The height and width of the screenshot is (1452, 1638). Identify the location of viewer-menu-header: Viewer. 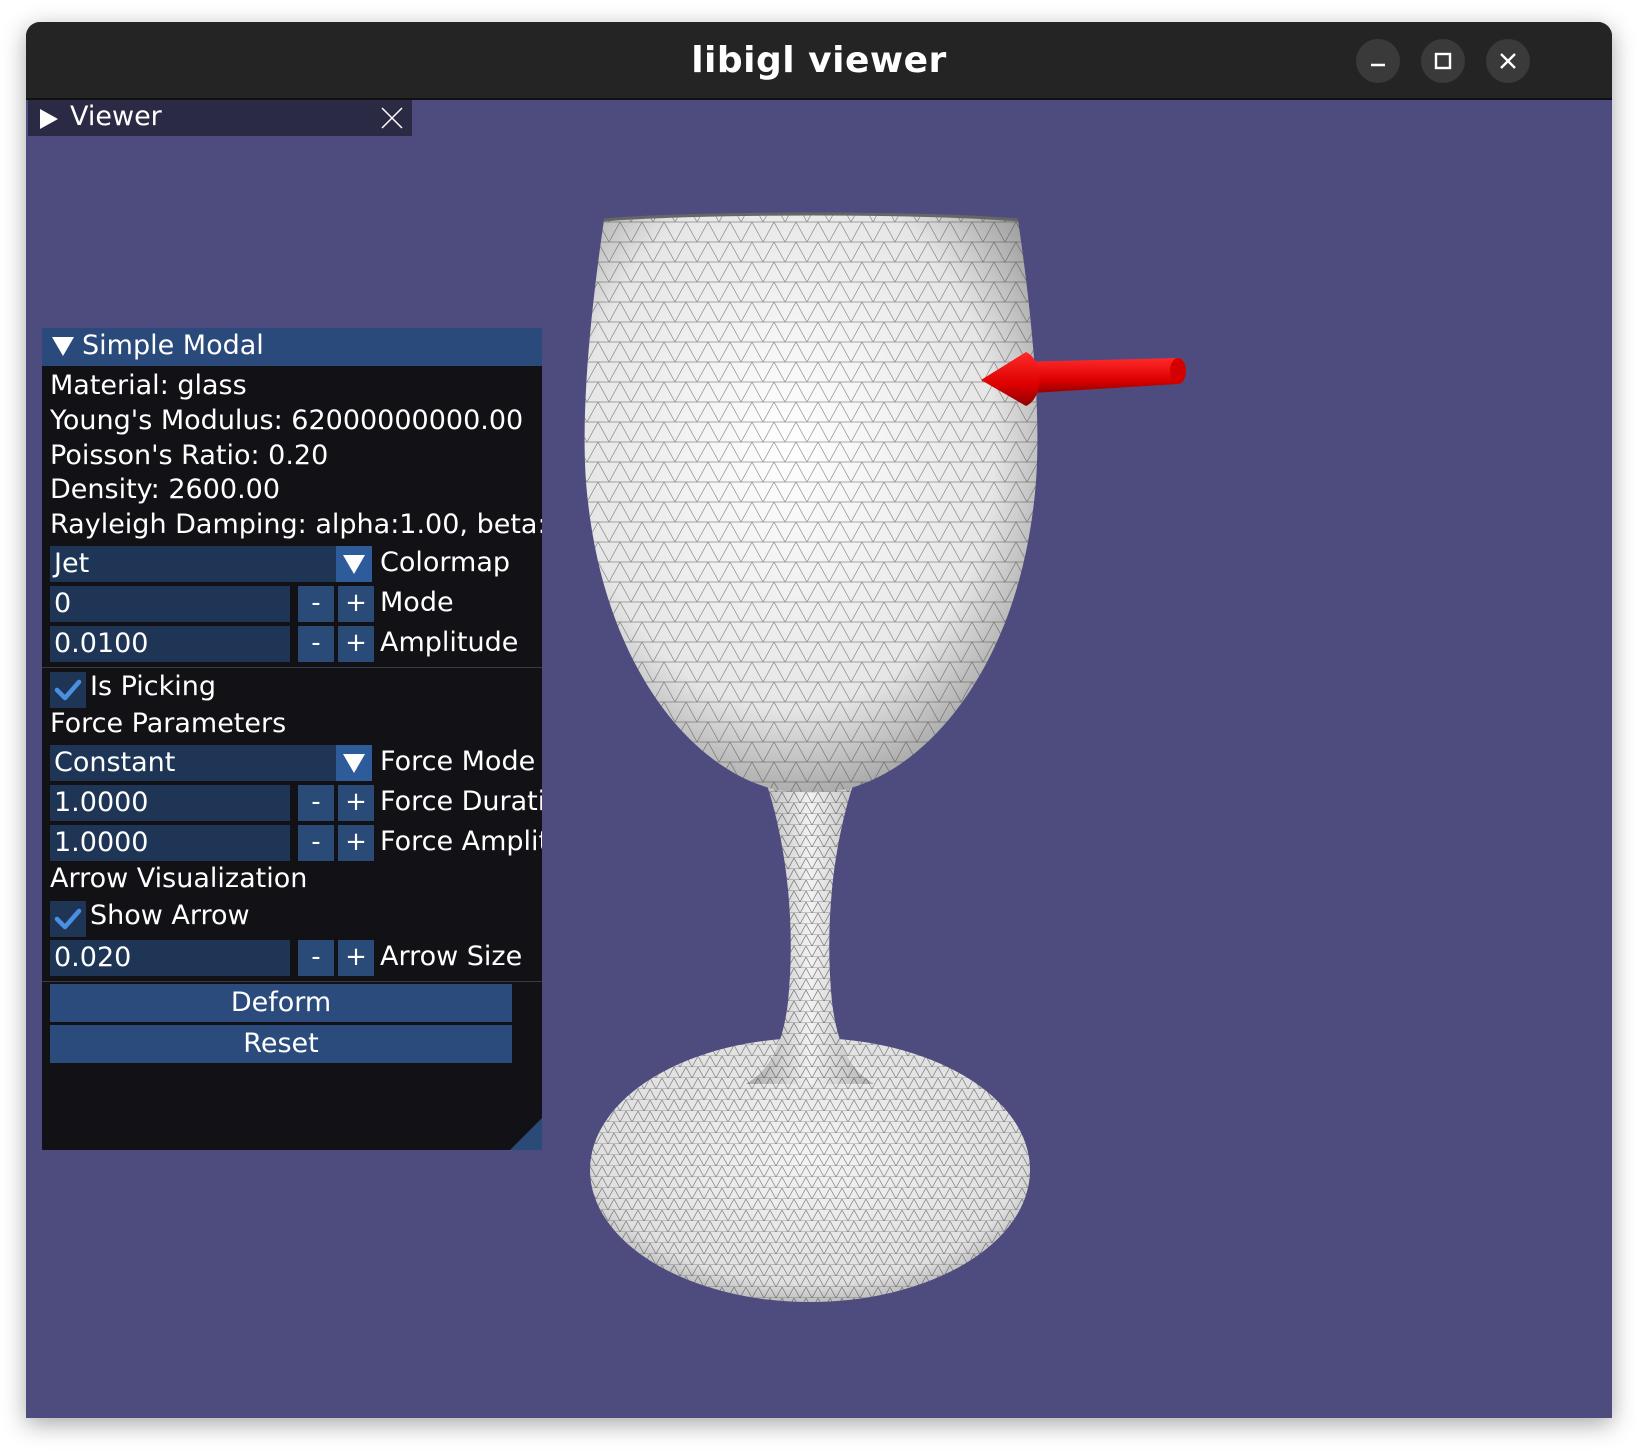
(220, 118).